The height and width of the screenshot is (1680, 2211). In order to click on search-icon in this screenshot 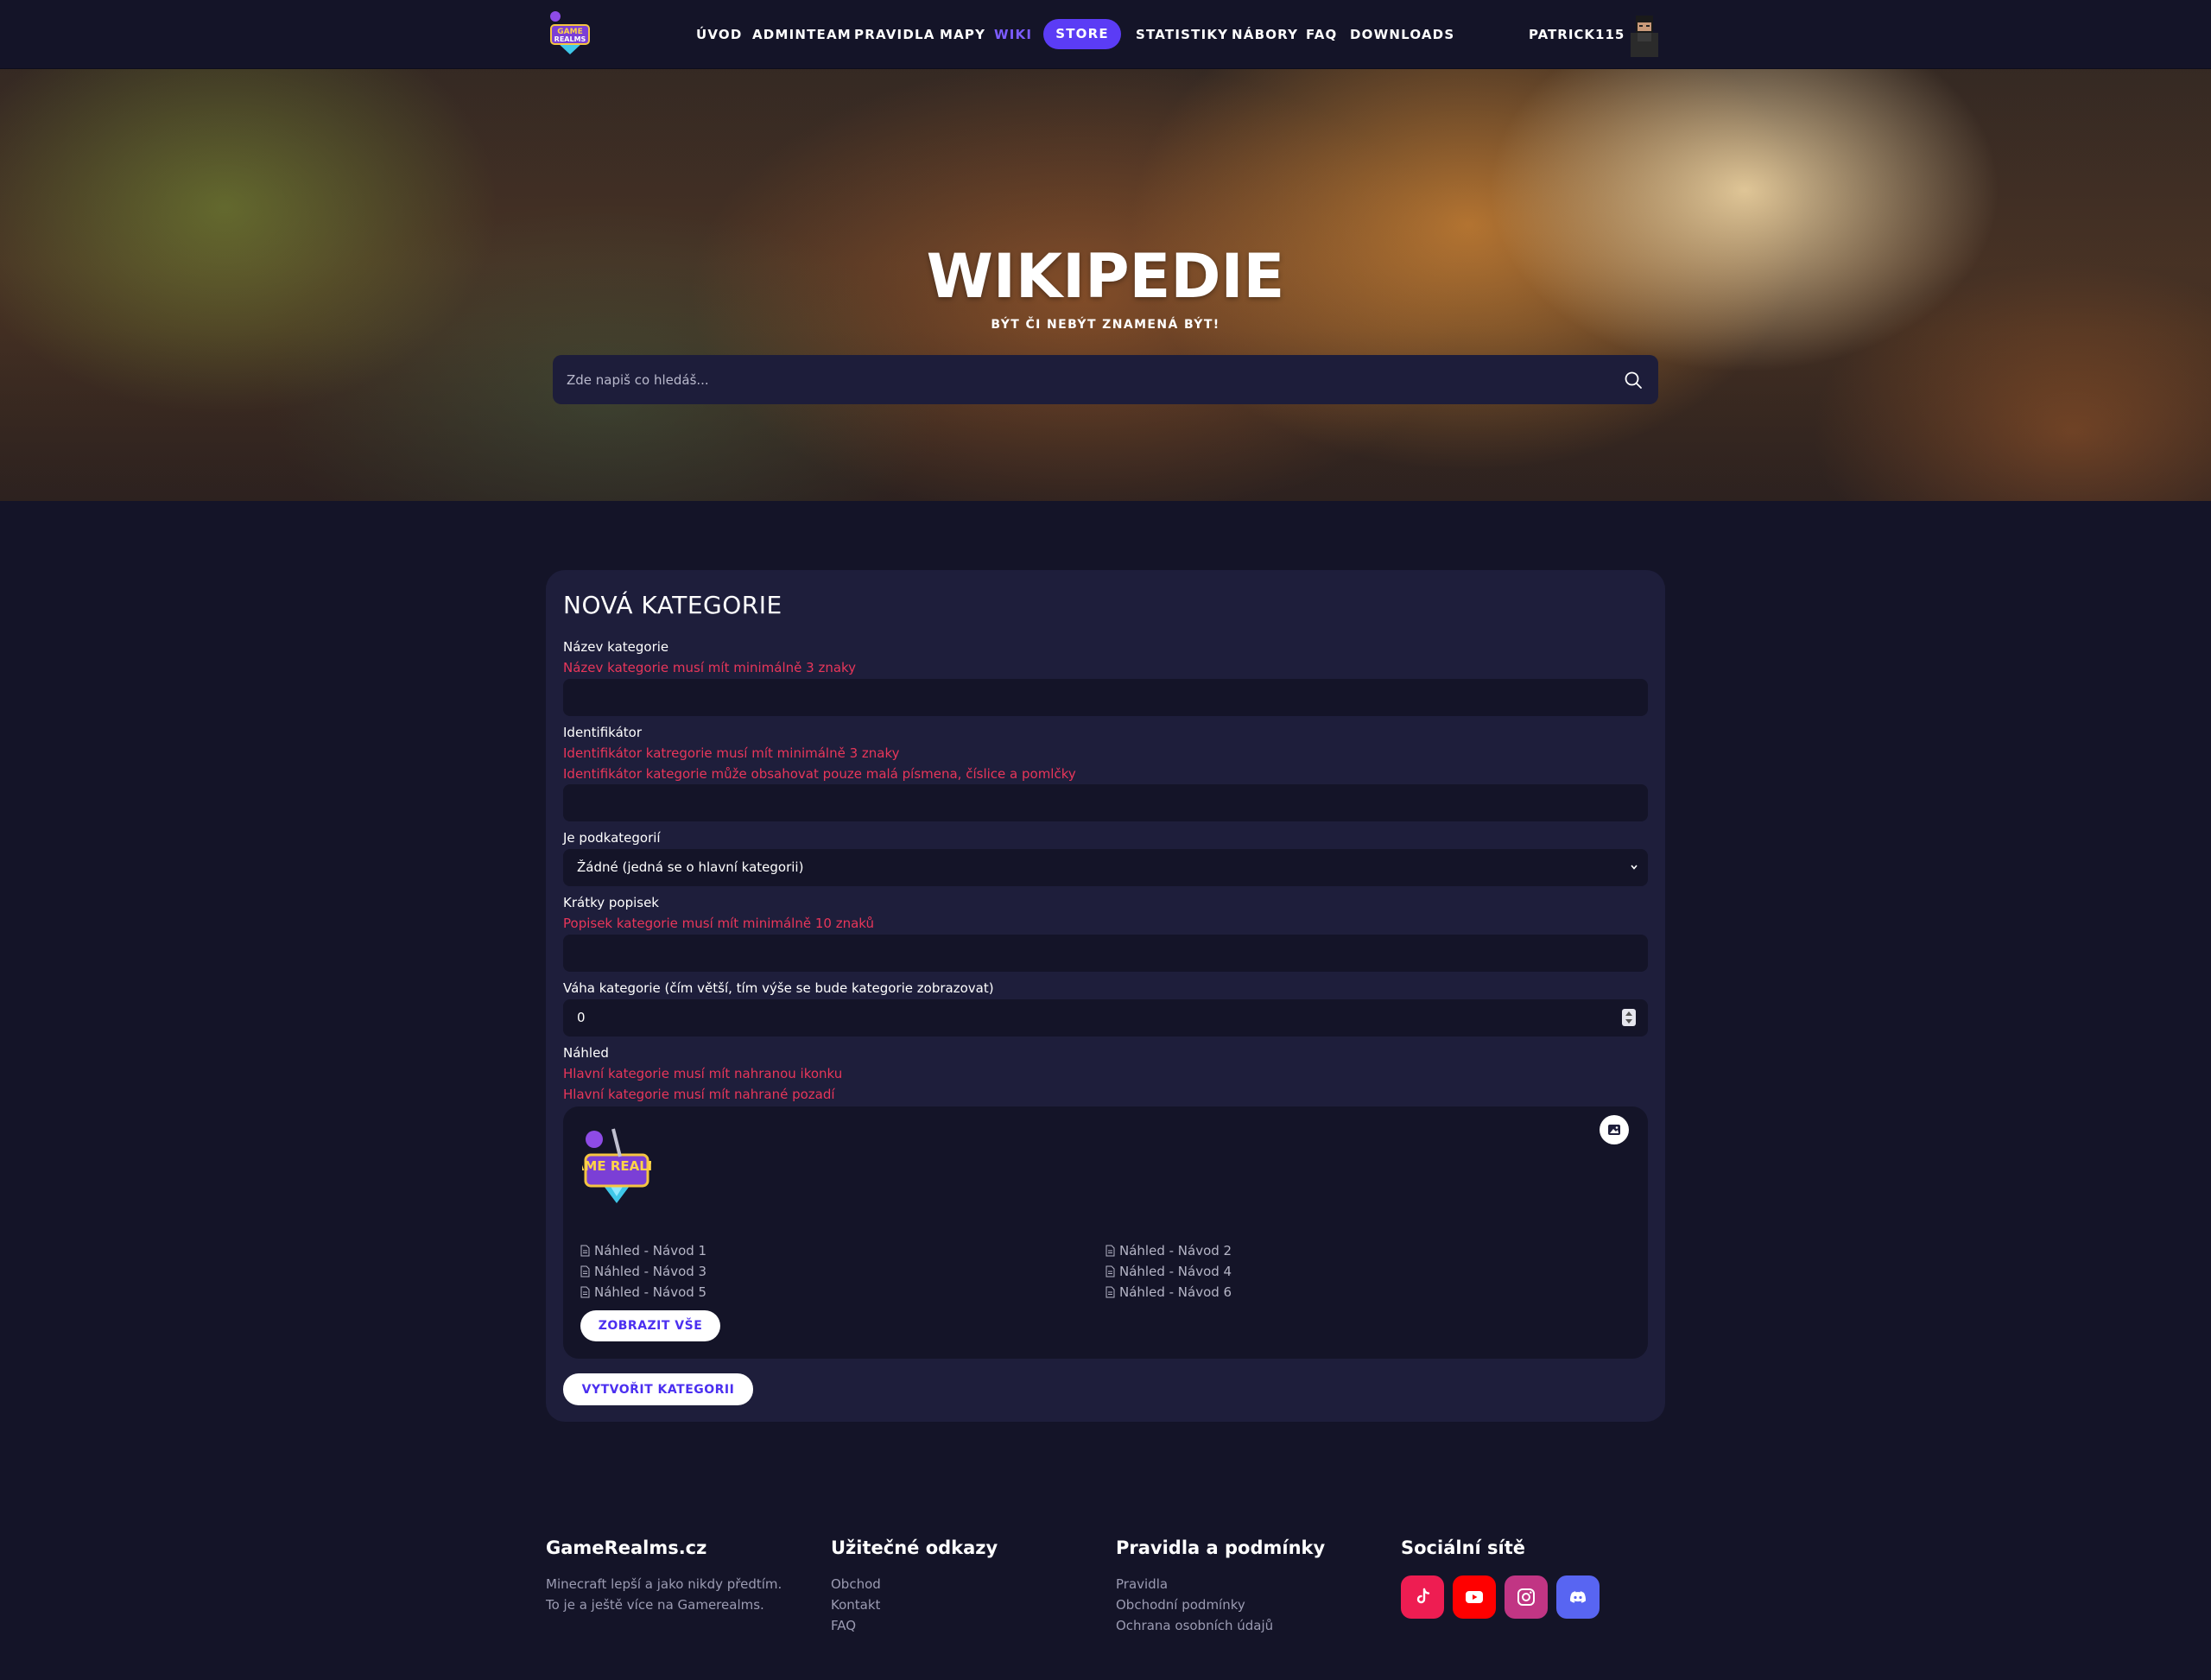, I will do `click(1633, 381)`.